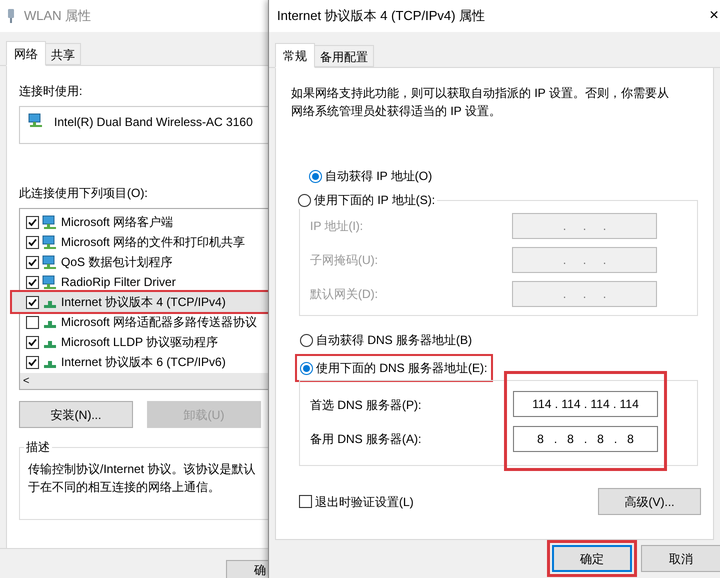  Describe the element at coordinates (394, 368) in the screenshot. I see `radio-option: 使用下面的 DNS 服务器地址(E):` at that location.